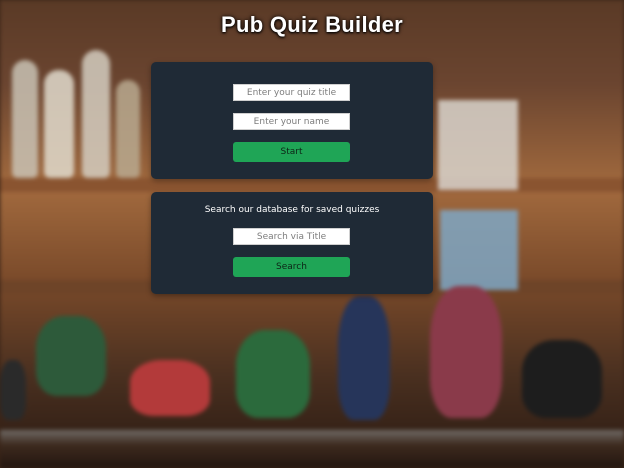 The image size is (624, 468). I want to click on name-input, so click(291, 121).